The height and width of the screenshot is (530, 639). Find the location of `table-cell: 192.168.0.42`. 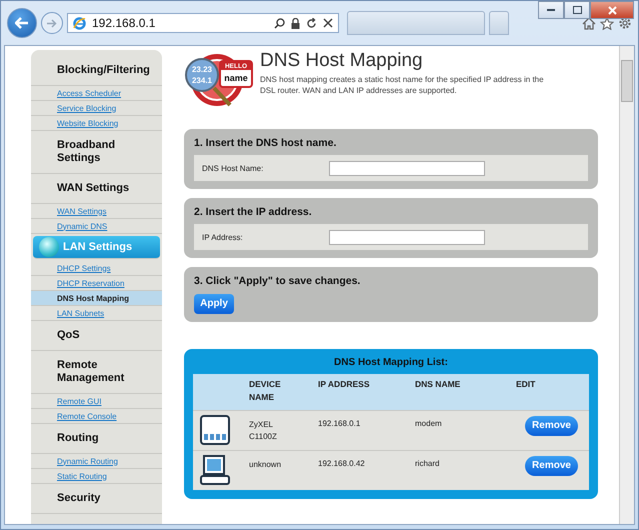

table-cell: 192.168.0.42 is located at coordinates (366, 470).